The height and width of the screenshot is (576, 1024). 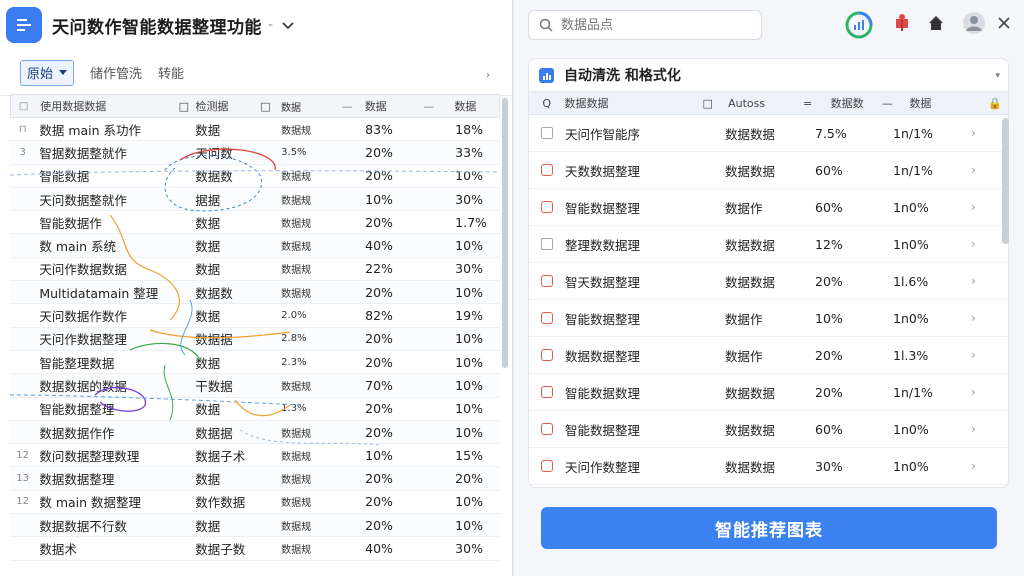 What do you see at coordinates (116, 72) in the screenshot?
I see `toolbar-link-clean: 储作管洗` at bounding box center [116, 72].